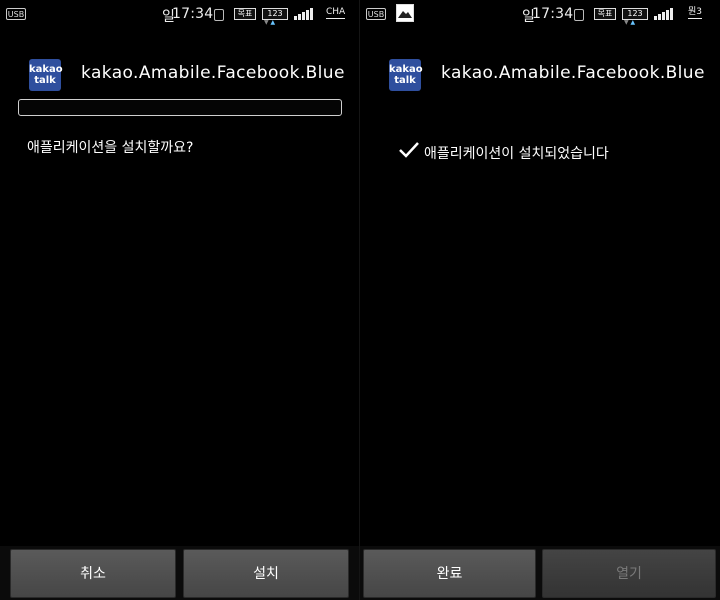  Describe the element at coordinates (93, 573) in the screenshot. I see `cancel-button: 취소` at that location.